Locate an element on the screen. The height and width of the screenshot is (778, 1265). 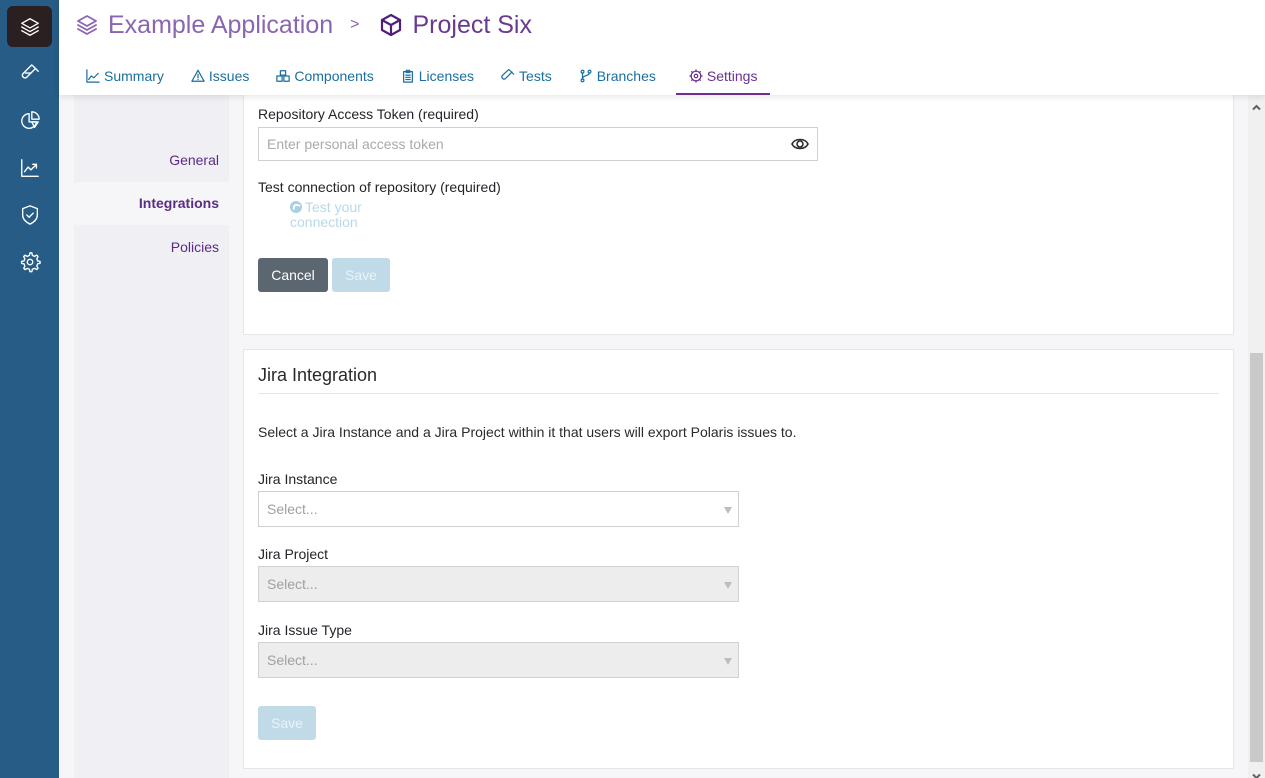
test-connection-link: Test your connection is located at coordinates (326, 215).